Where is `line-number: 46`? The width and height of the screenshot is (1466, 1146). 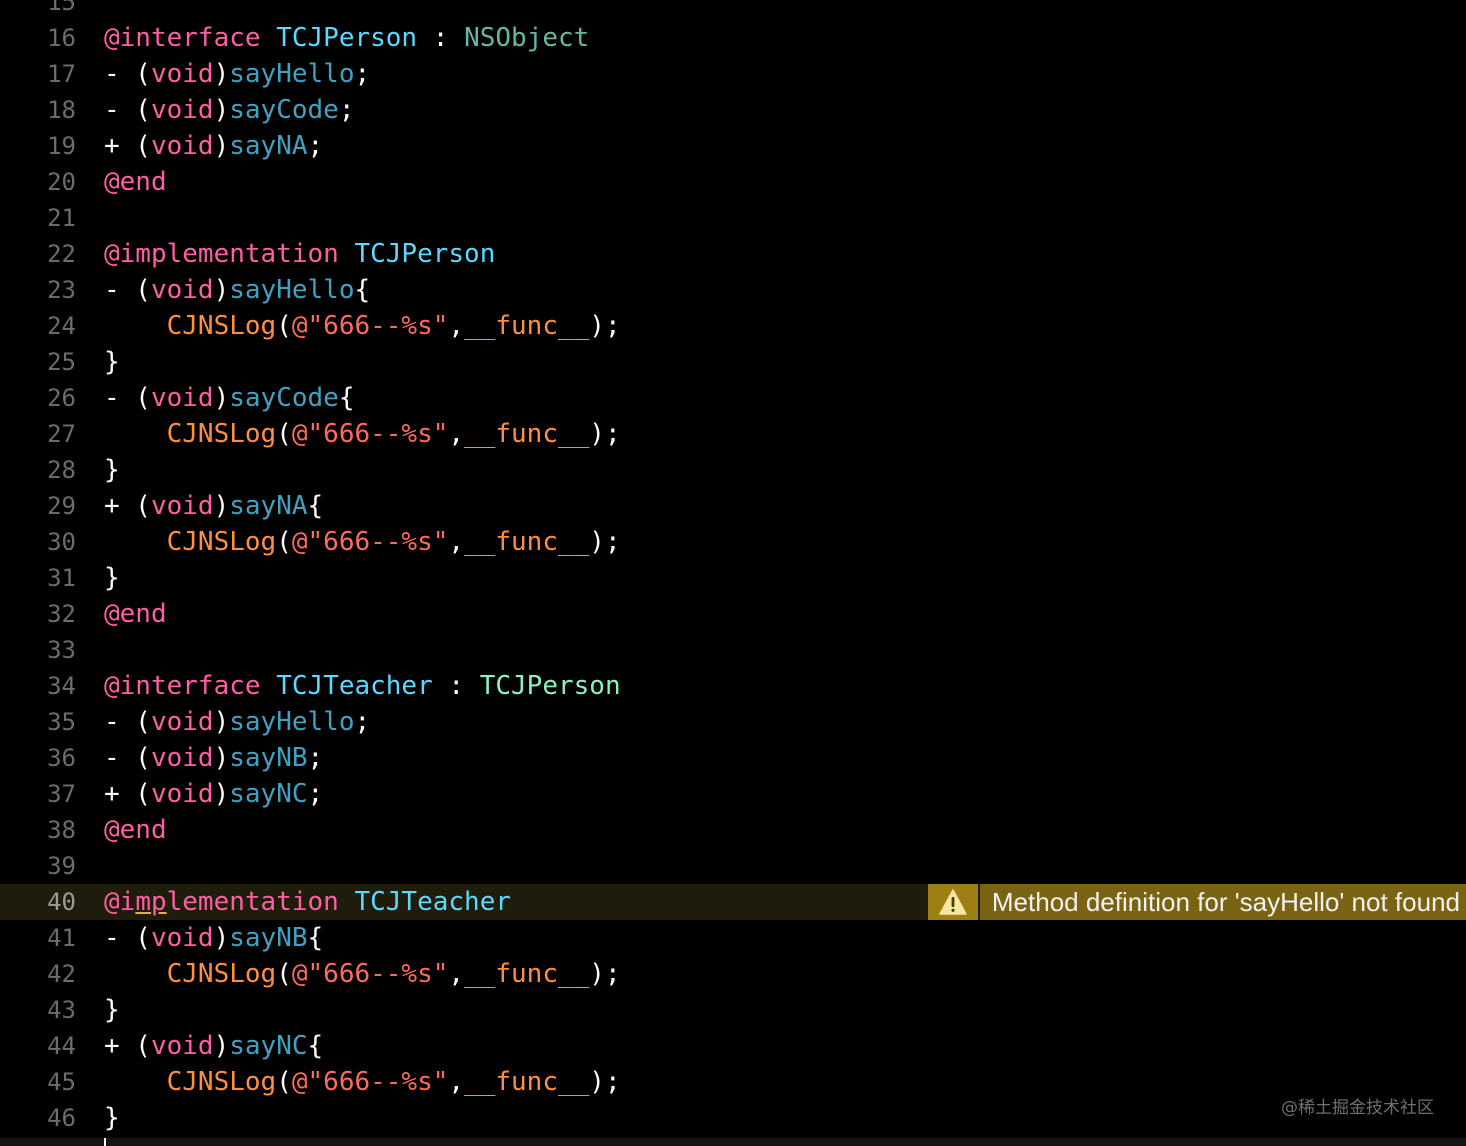
line-number: 46 is located at coordinates (38, 1118).